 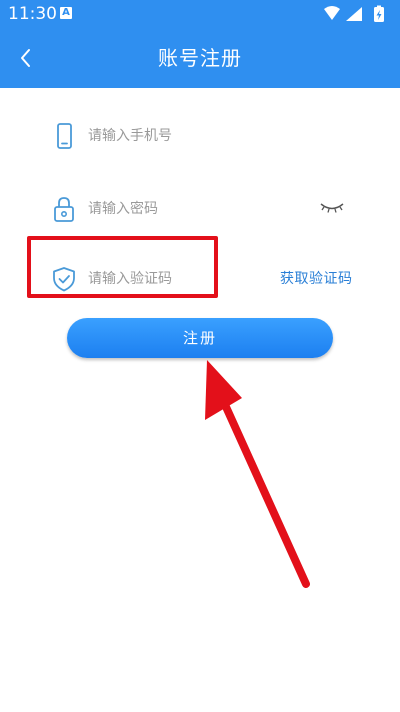 I want to click on status-bar: 11:30 A, so click(x=200, y=14).